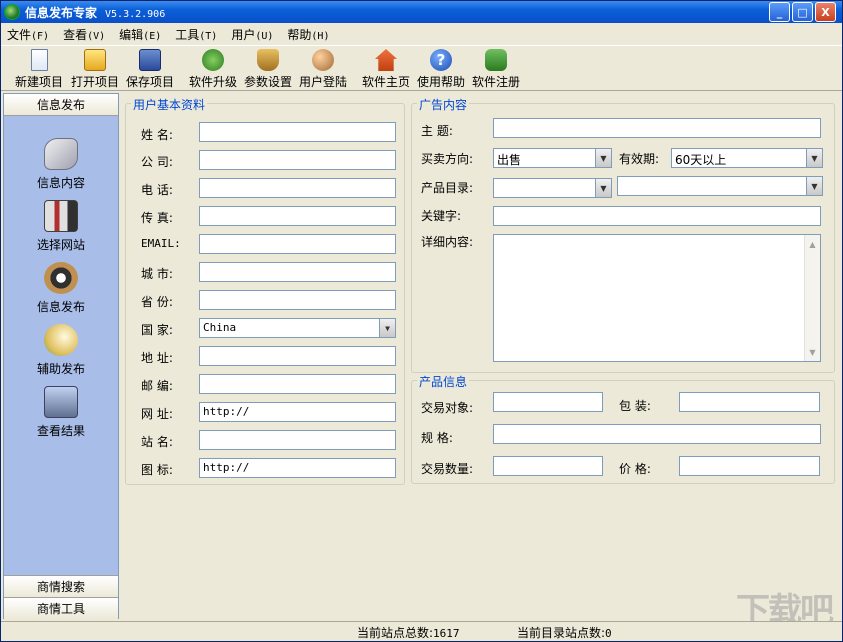  I want to click on fax-field, so click(297, 216).